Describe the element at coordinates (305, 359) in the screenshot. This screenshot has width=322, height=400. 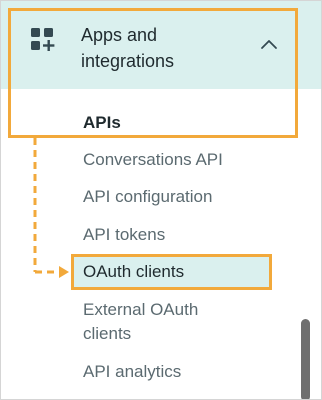
I see `scrollbar-thumb` at that location.